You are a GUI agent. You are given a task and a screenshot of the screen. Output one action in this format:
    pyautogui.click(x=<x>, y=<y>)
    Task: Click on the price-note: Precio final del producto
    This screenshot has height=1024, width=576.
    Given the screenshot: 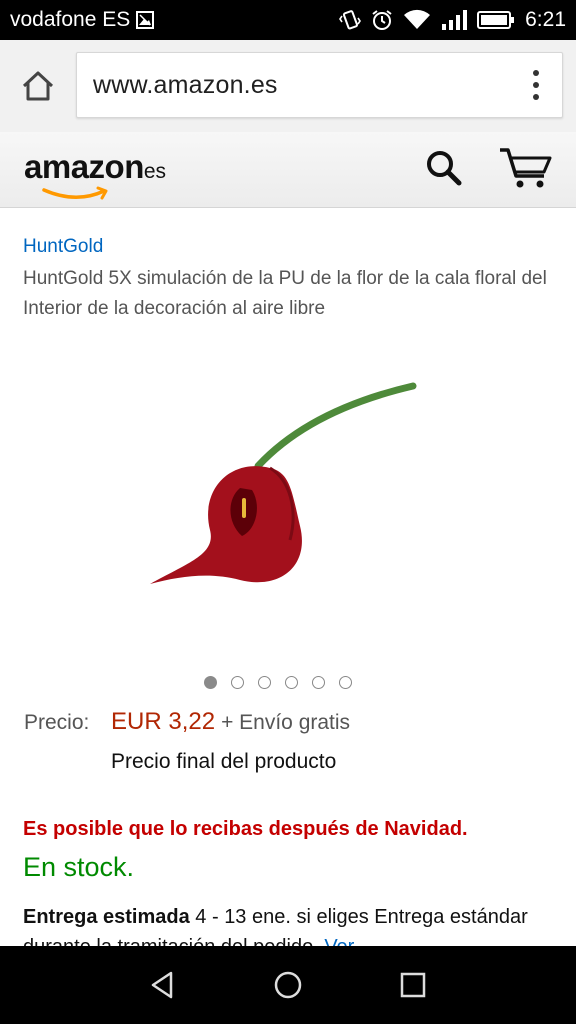 What is the action you would take?
    pyautogui.click(x=224, y=761)
    